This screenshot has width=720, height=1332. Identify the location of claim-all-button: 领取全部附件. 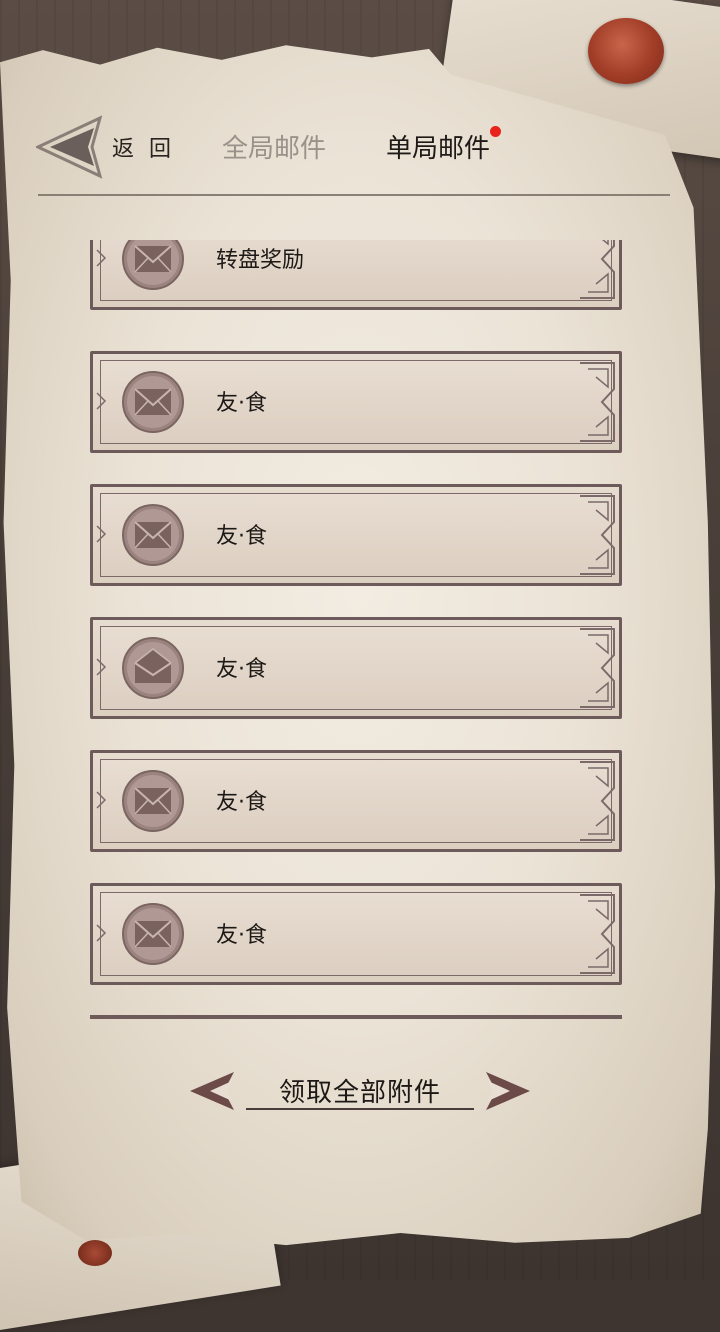
(360, 1090).